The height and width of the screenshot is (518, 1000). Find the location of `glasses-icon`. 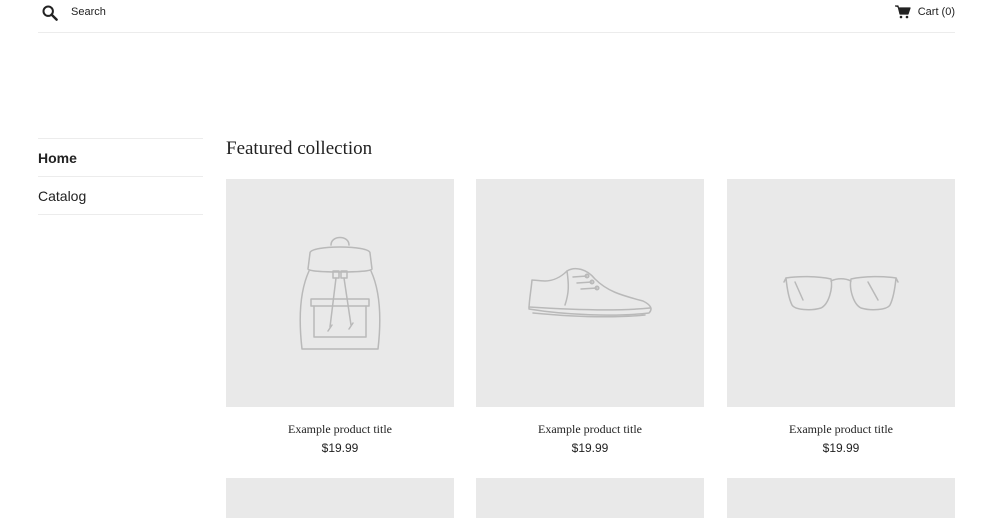

glasses-icon is located at coordinates (841, 293).